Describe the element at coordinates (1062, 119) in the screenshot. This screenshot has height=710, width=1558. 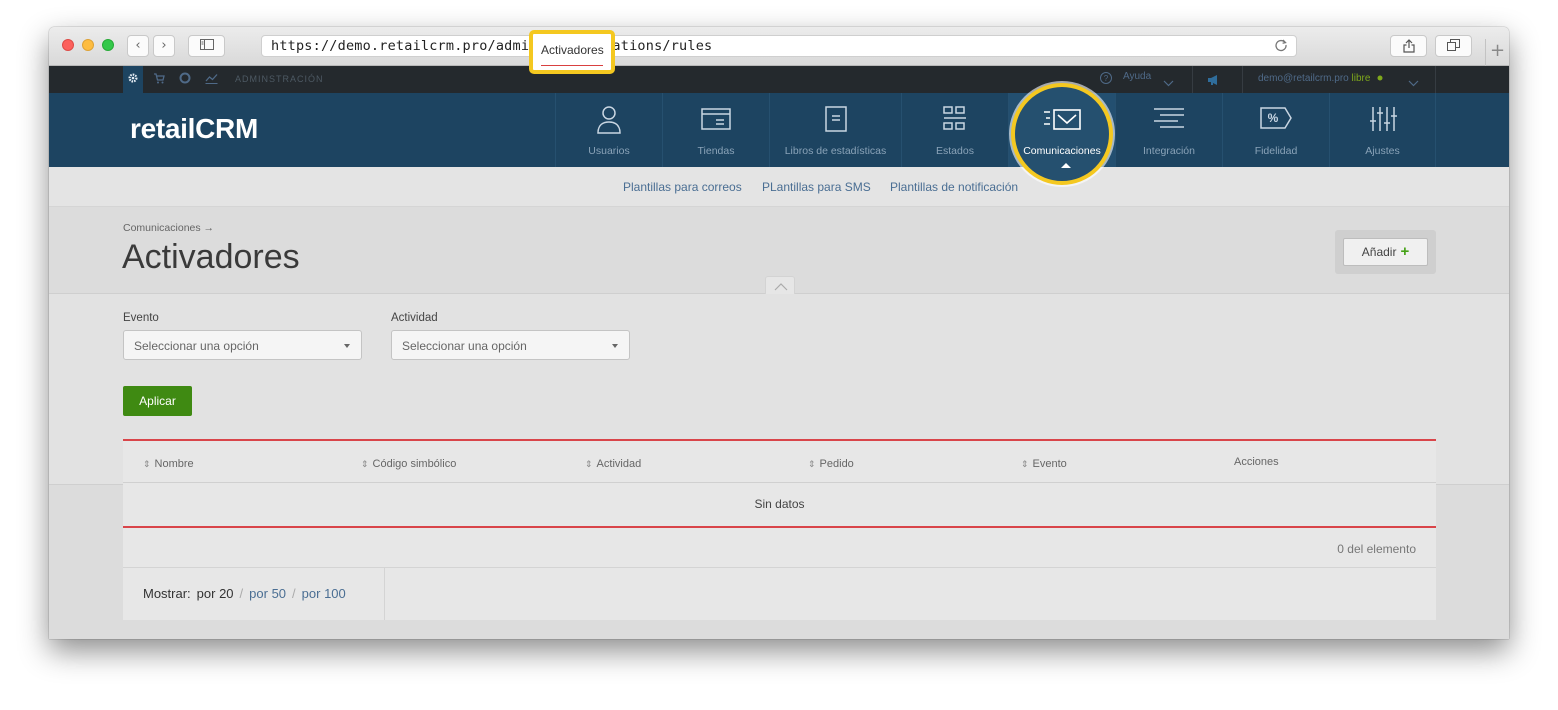
I see `envelope-icon` at that location.